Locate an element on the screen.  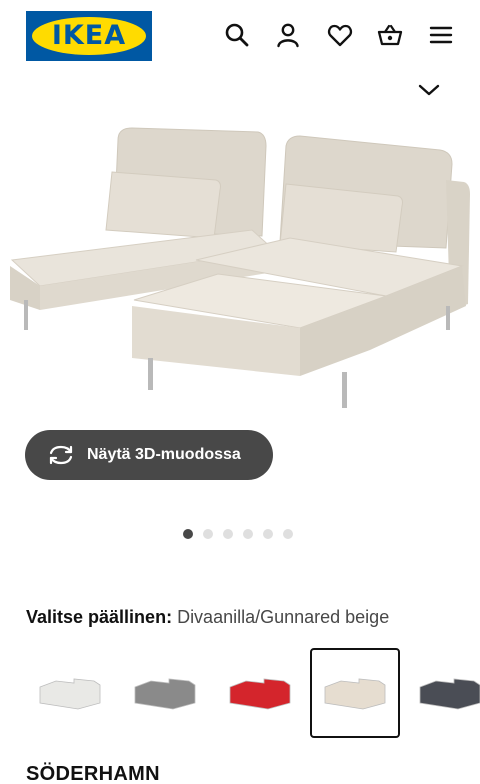
cover-label: Valitse päällinen: is located at coordinates (99, 617).